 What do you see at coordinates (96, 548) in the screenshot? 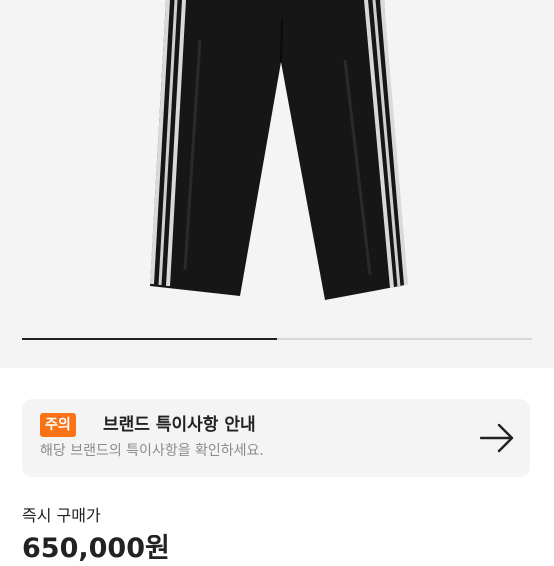
I see `instant-purchase-price: 650,000원` at bounding box center [96, 548].